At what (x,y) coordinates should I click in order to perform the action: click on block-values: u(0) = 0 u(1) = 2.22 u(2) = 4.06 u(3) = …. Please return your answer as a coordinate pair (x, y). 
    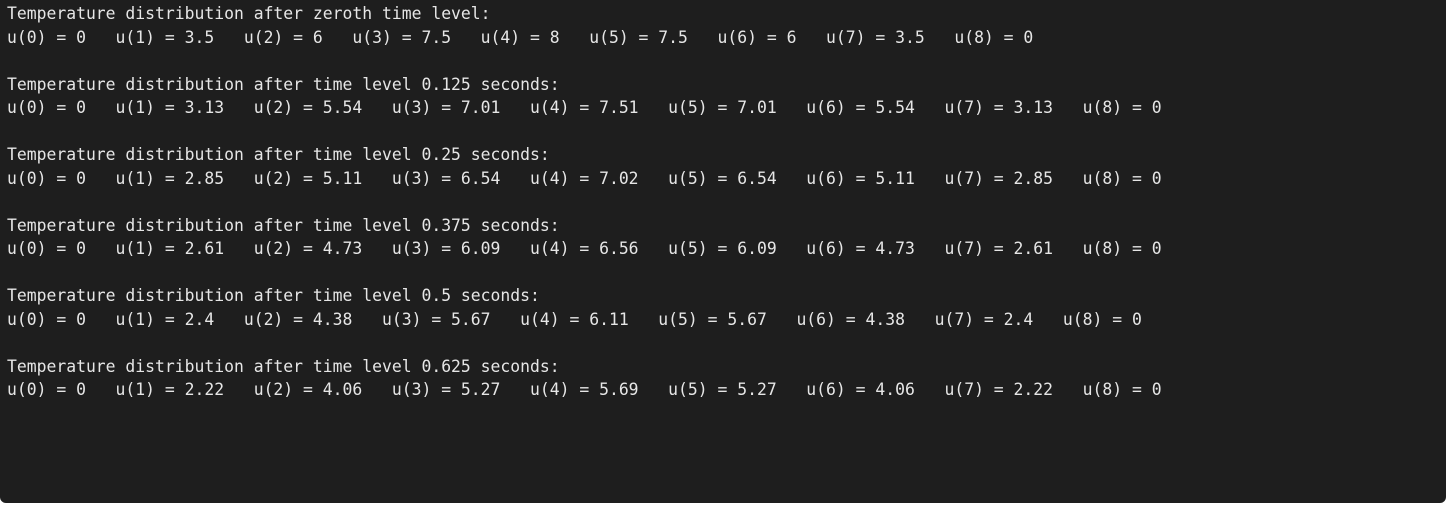
    Looking at the image, I should click on (584, 389).